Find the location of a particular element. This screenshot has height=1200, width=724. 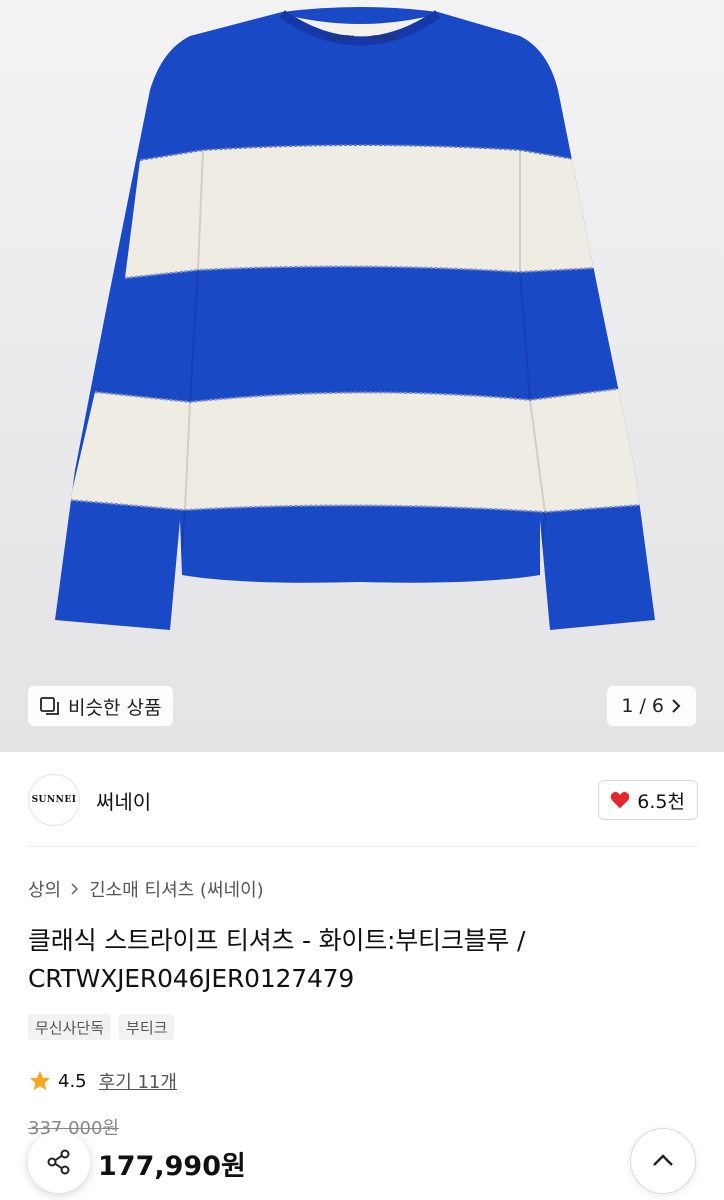

share-button is located at coordinates (59, 1162).